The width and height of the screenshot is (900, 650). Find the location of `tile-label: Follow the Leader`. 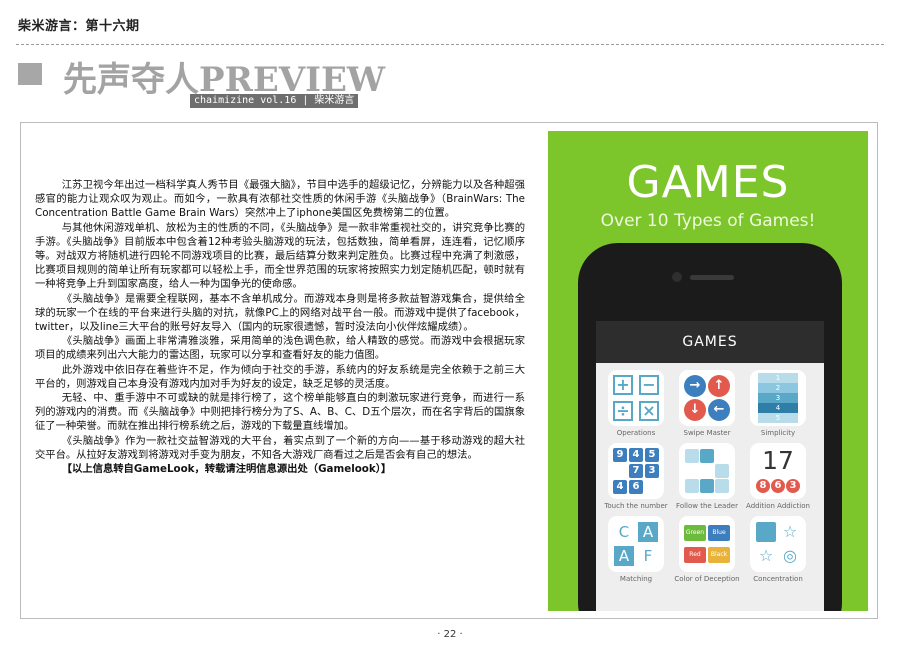

tile-label: Follow the Leader is located at coordinates (707, 506).